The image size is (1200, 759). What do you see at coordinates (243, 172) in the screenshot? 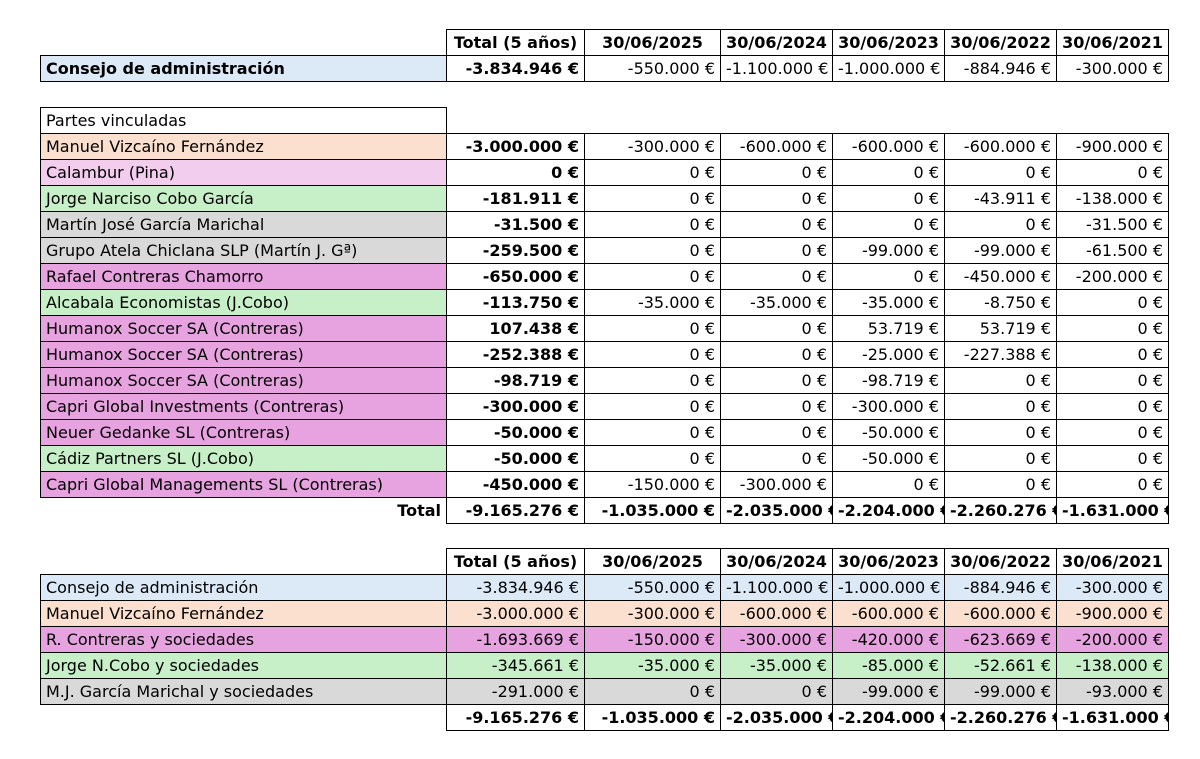
I see `row-label: Calambur (Pina)` at bounding box center [243, 172].